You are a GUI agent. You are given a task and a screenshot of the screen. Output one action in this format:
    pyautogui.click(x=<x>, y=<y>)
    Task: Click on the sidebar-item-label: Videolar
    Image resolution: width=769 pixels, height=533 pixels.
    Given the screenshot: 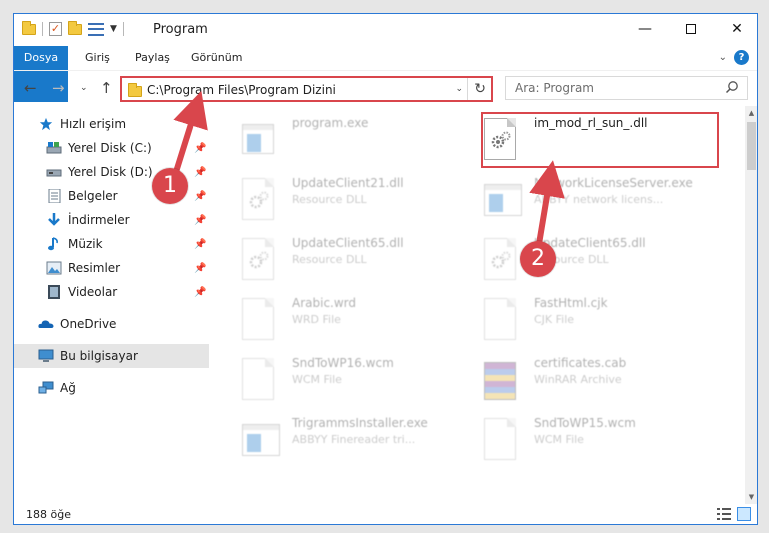 What is the action you would take?
    pyautogui.click(x=93, y=292)
    